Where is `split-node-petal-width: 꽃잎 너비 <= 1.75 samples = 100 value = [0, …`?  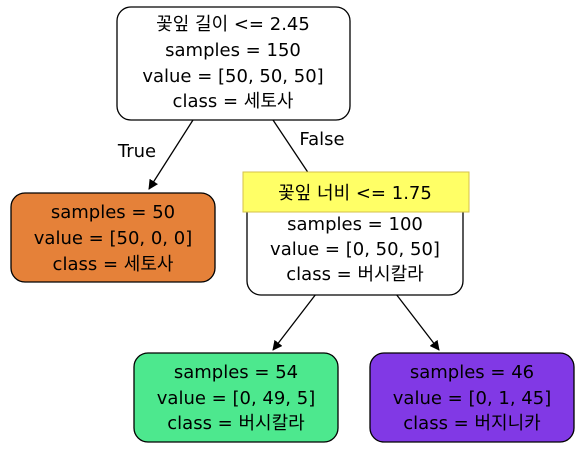
split-node-petal-width: 꽃잎 너비 <= 1.75 samples = 100 value = [0, … is located at coordinates (356, 233).